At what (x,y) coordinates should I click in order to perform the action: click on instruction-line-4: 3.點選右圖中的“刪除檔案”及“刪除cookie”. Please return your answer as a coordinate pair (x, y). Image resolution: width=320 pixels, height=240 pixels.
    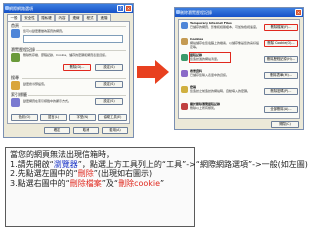
    Looking at the image, I should click on (100, 184).